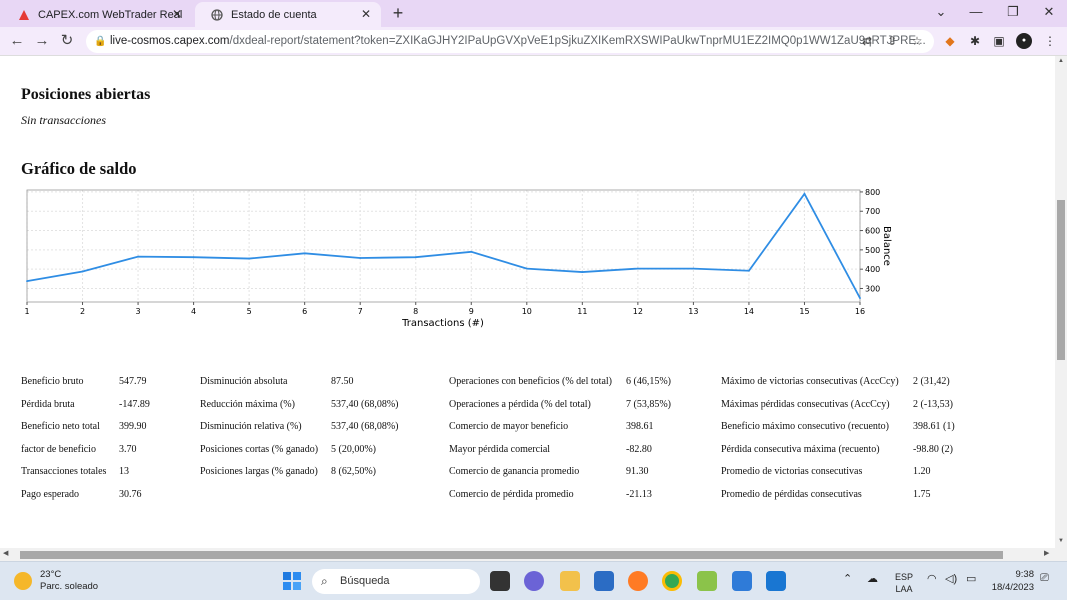  Describe the element at coordinates (604, 581) in the screenshot. I see `microsoft-store-icon` at that location.